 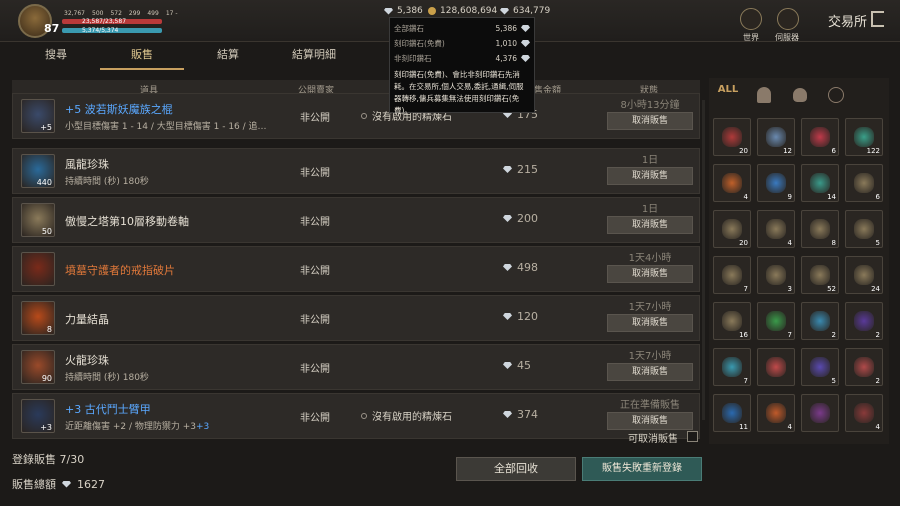 I want to click on stat-c: 572, so click(x=116, y=13).